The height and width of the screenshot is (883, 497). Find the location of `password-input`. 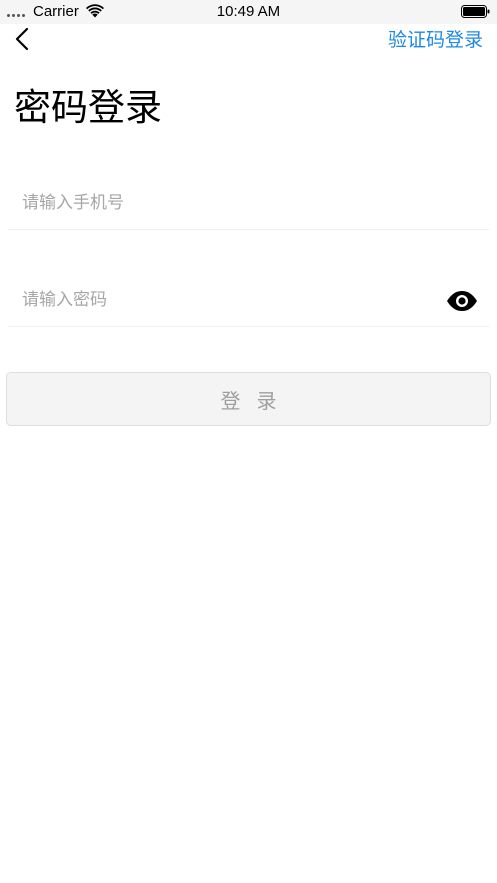

password-input is located at coordinates (227, 300).